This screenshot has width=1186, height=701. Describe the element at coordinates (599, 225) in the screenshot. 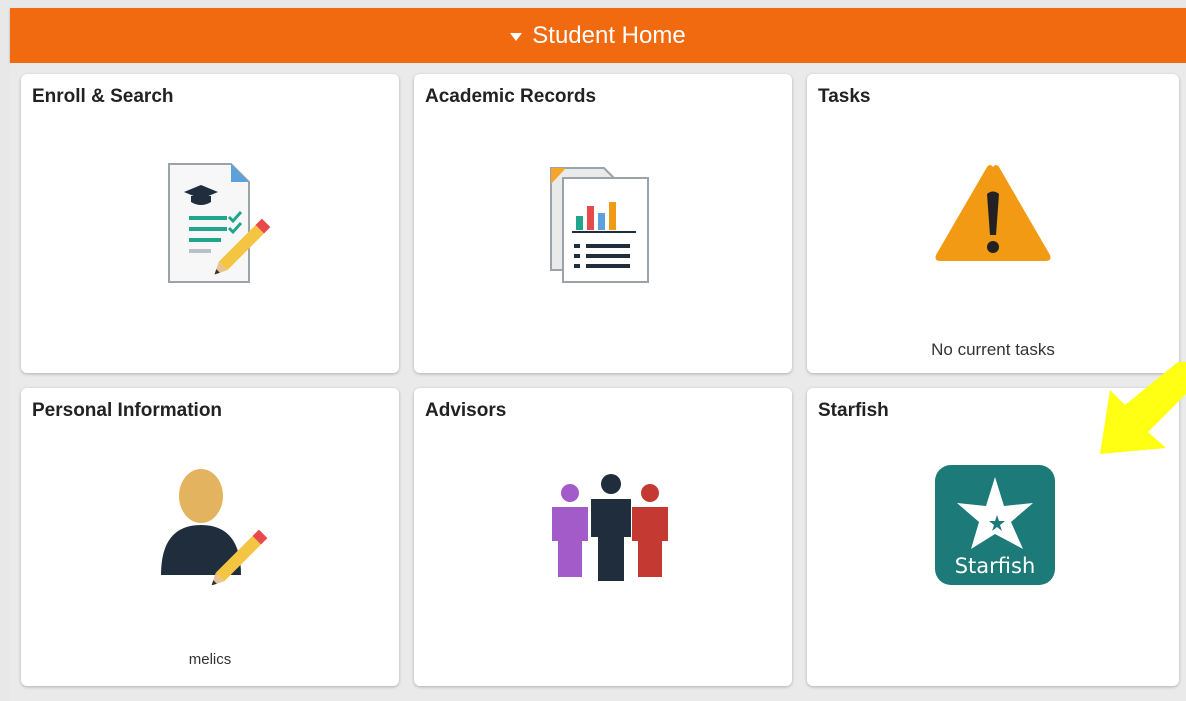

I see `report-chart-icon` at that location.